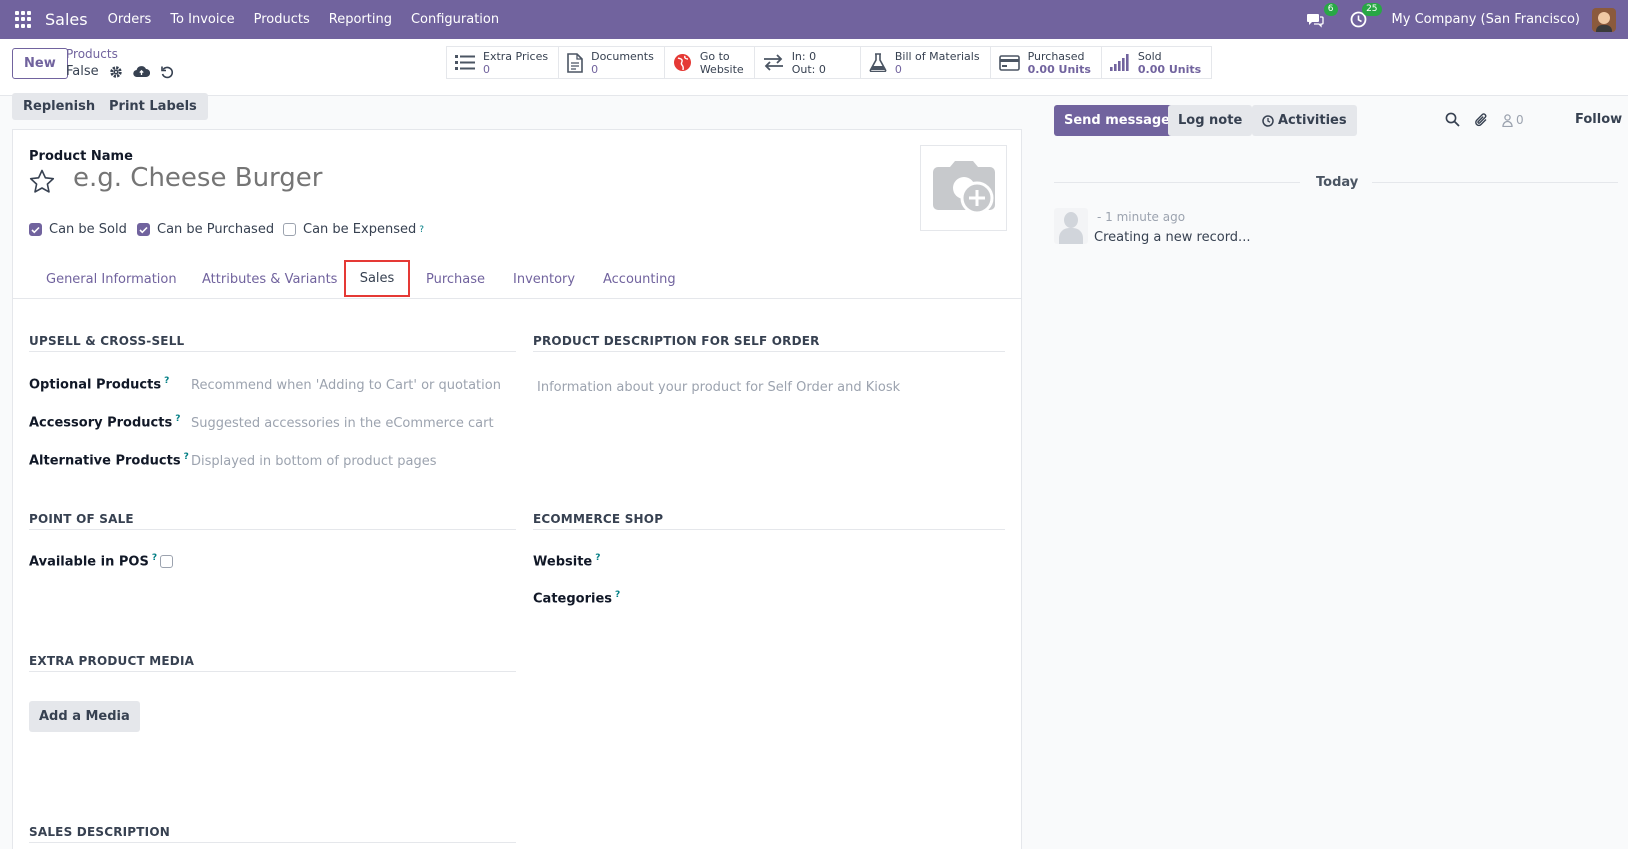  What do you see at coordinates (1056, 56) in the screenshot?
I see `stat-label: Purchased` at bounding box center [1056, 56].